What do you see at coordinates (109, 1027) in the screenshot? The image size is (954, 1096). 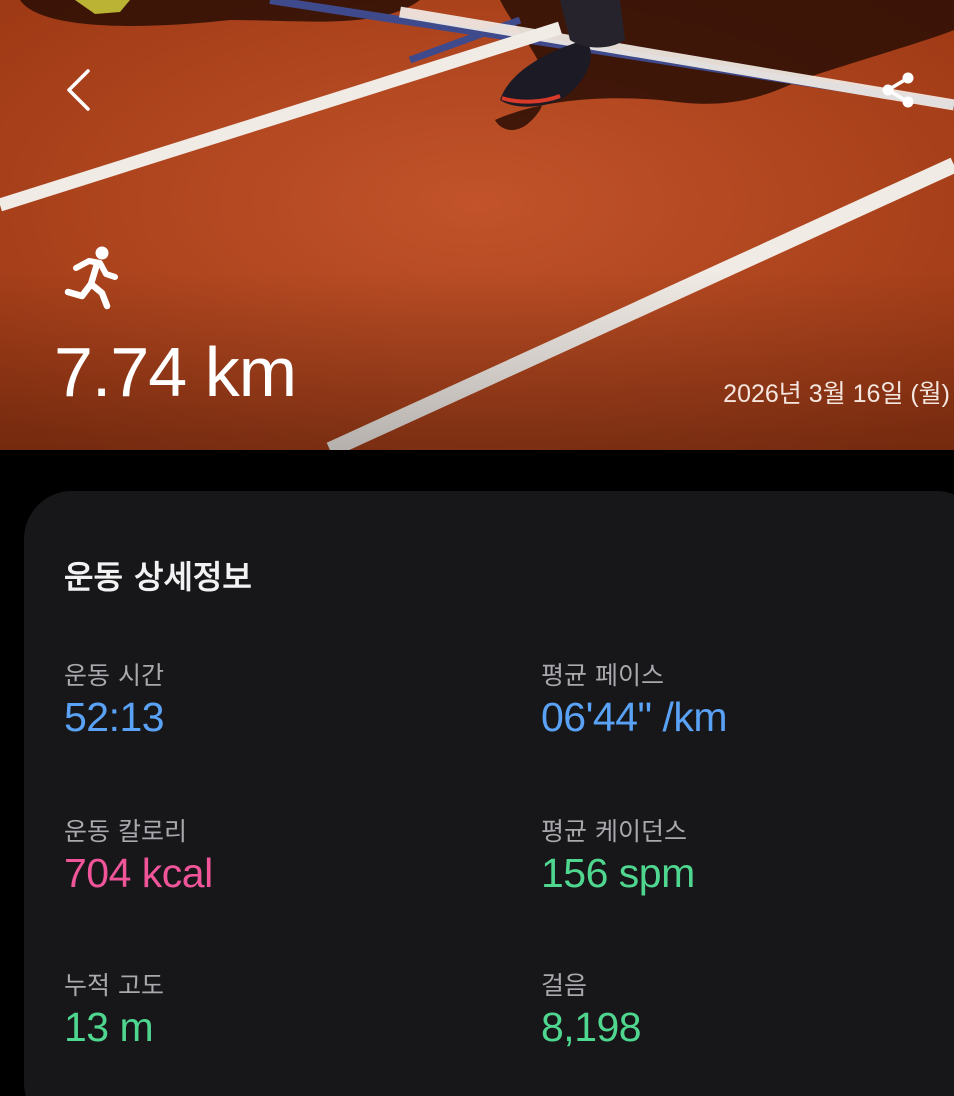 I see `stat-value-elevation: 13 m` at bounding box center [109, 1027].